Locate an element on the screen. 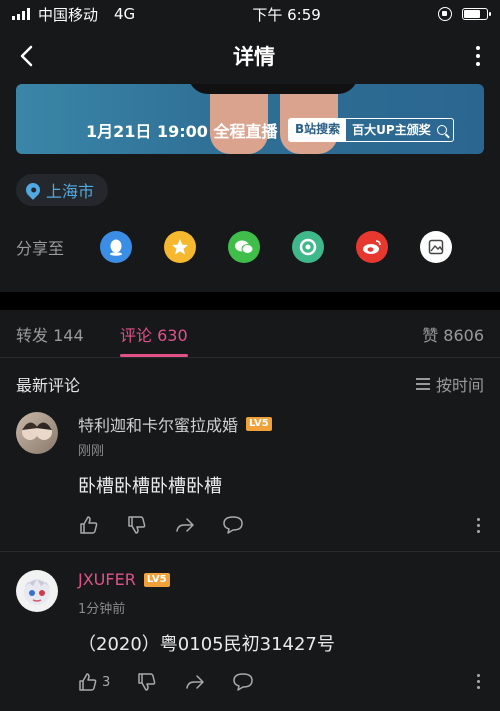 This screenshot has height=711, width=500. comment-actions: 3 is located at coordinates (166, 682).